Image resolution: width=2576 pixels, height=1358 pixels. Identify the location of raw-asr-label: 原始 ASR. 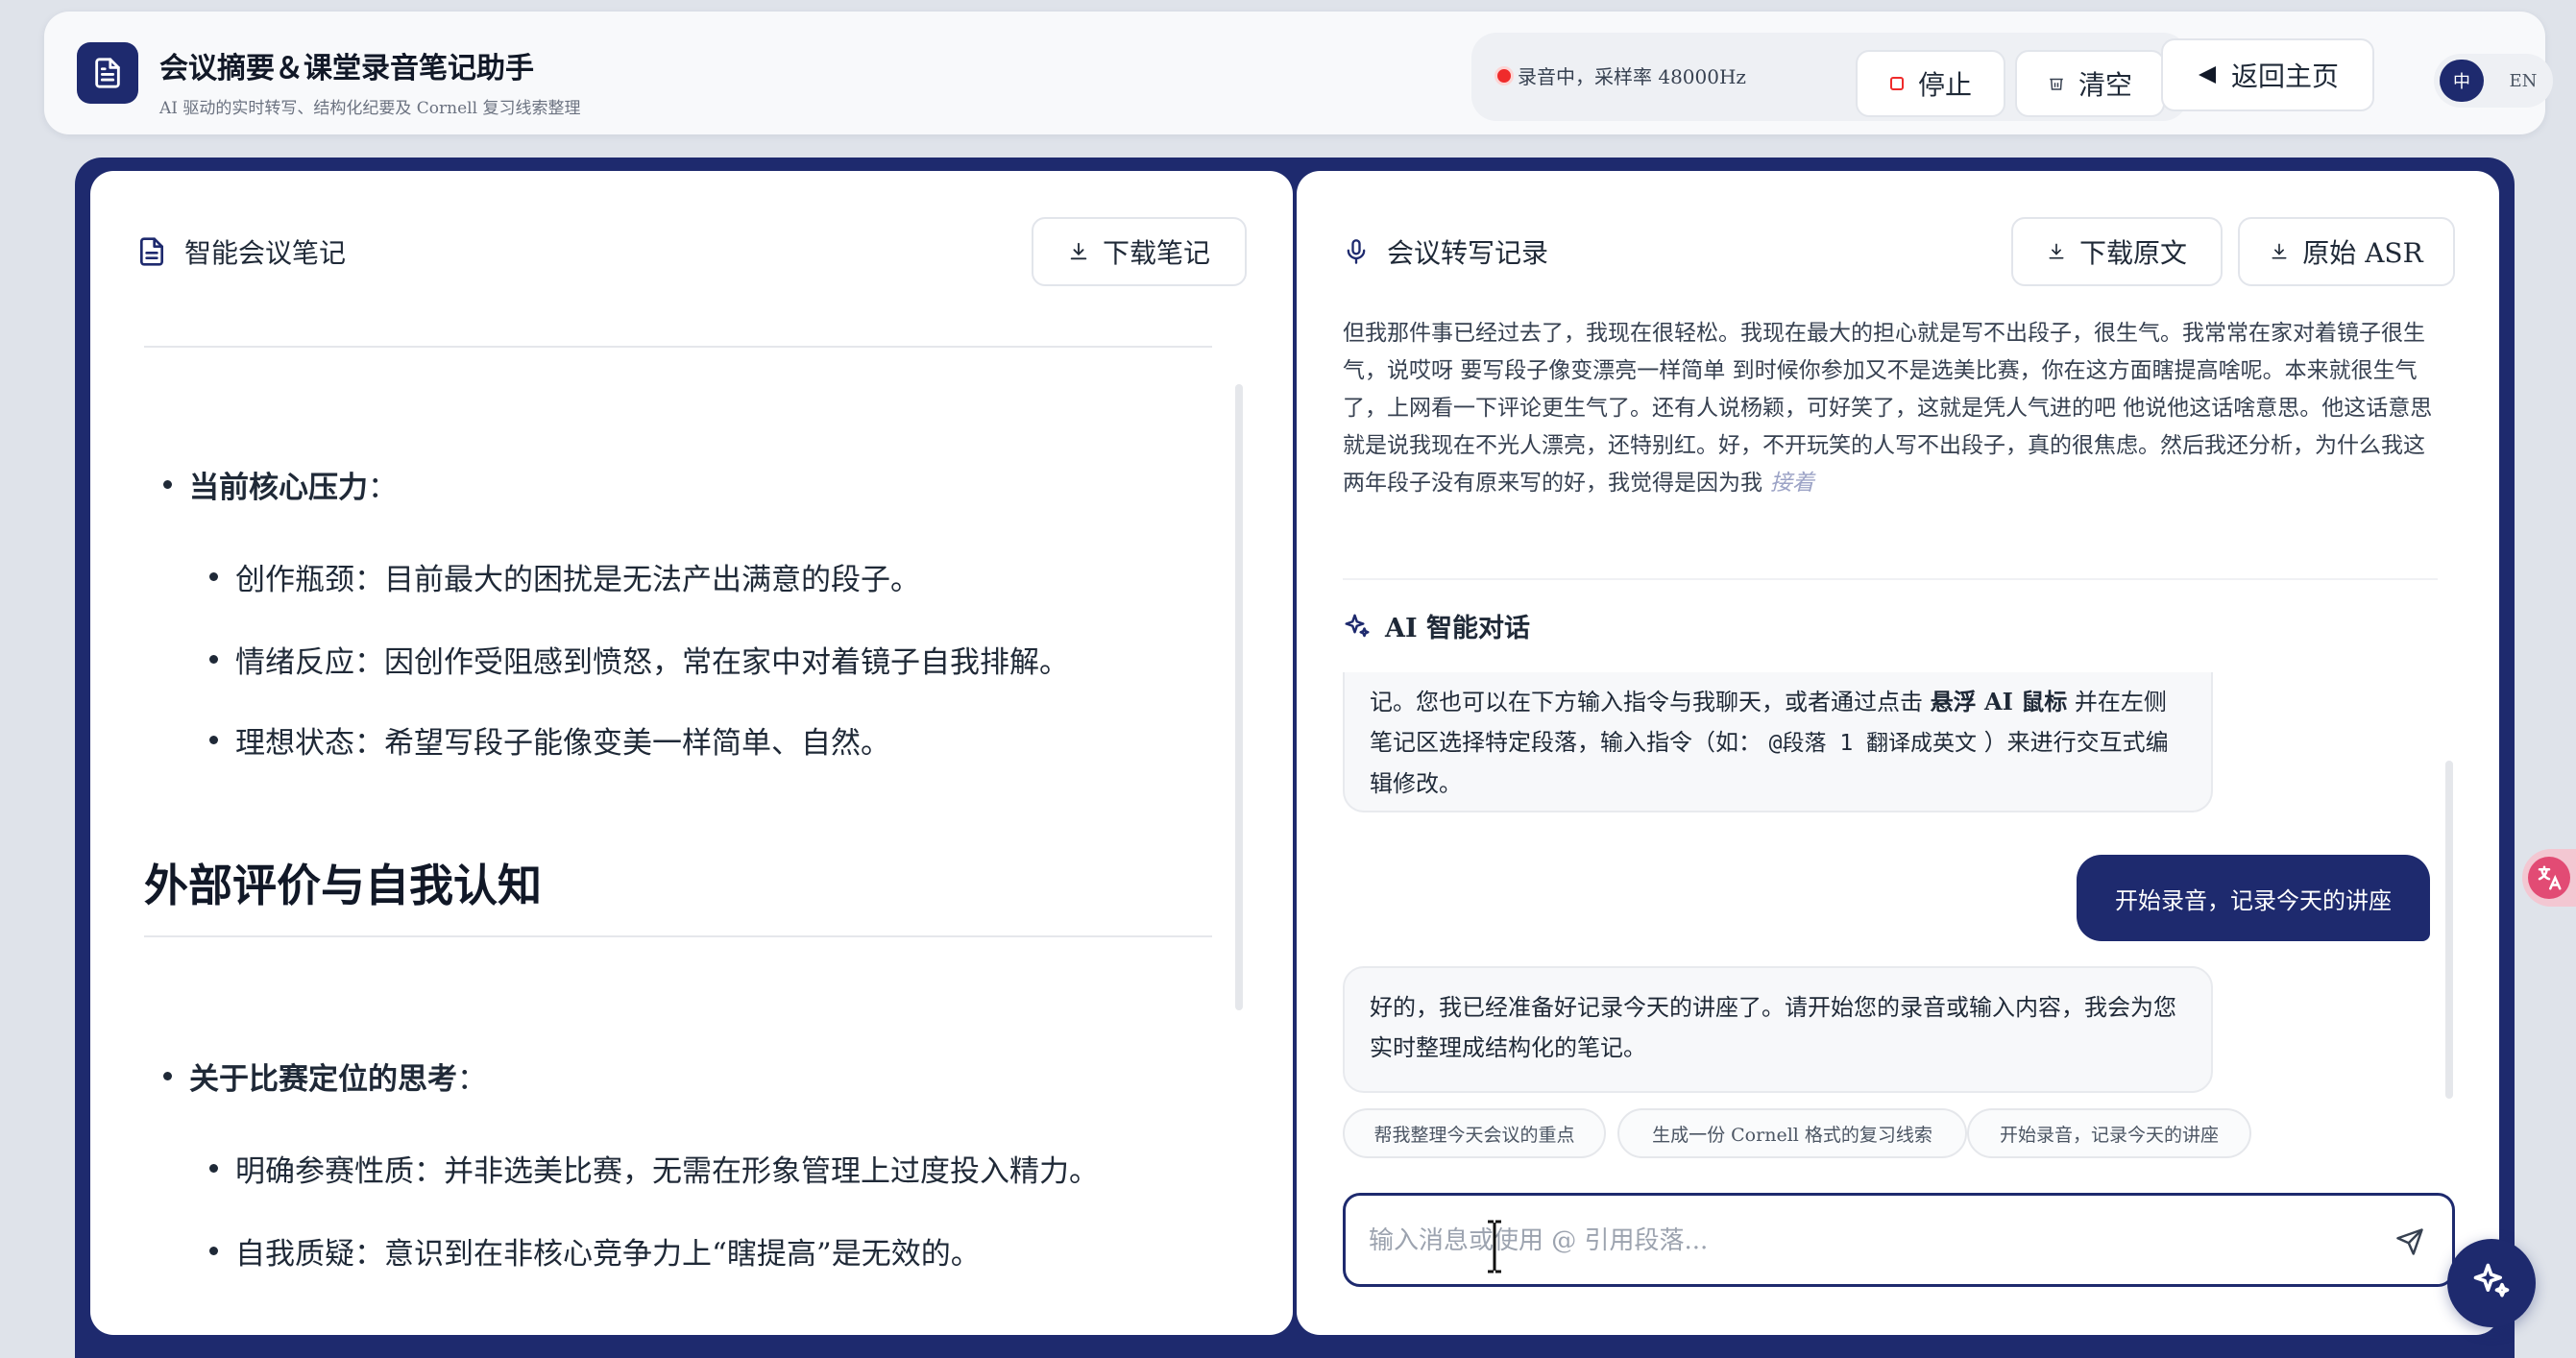
(2362, 253).